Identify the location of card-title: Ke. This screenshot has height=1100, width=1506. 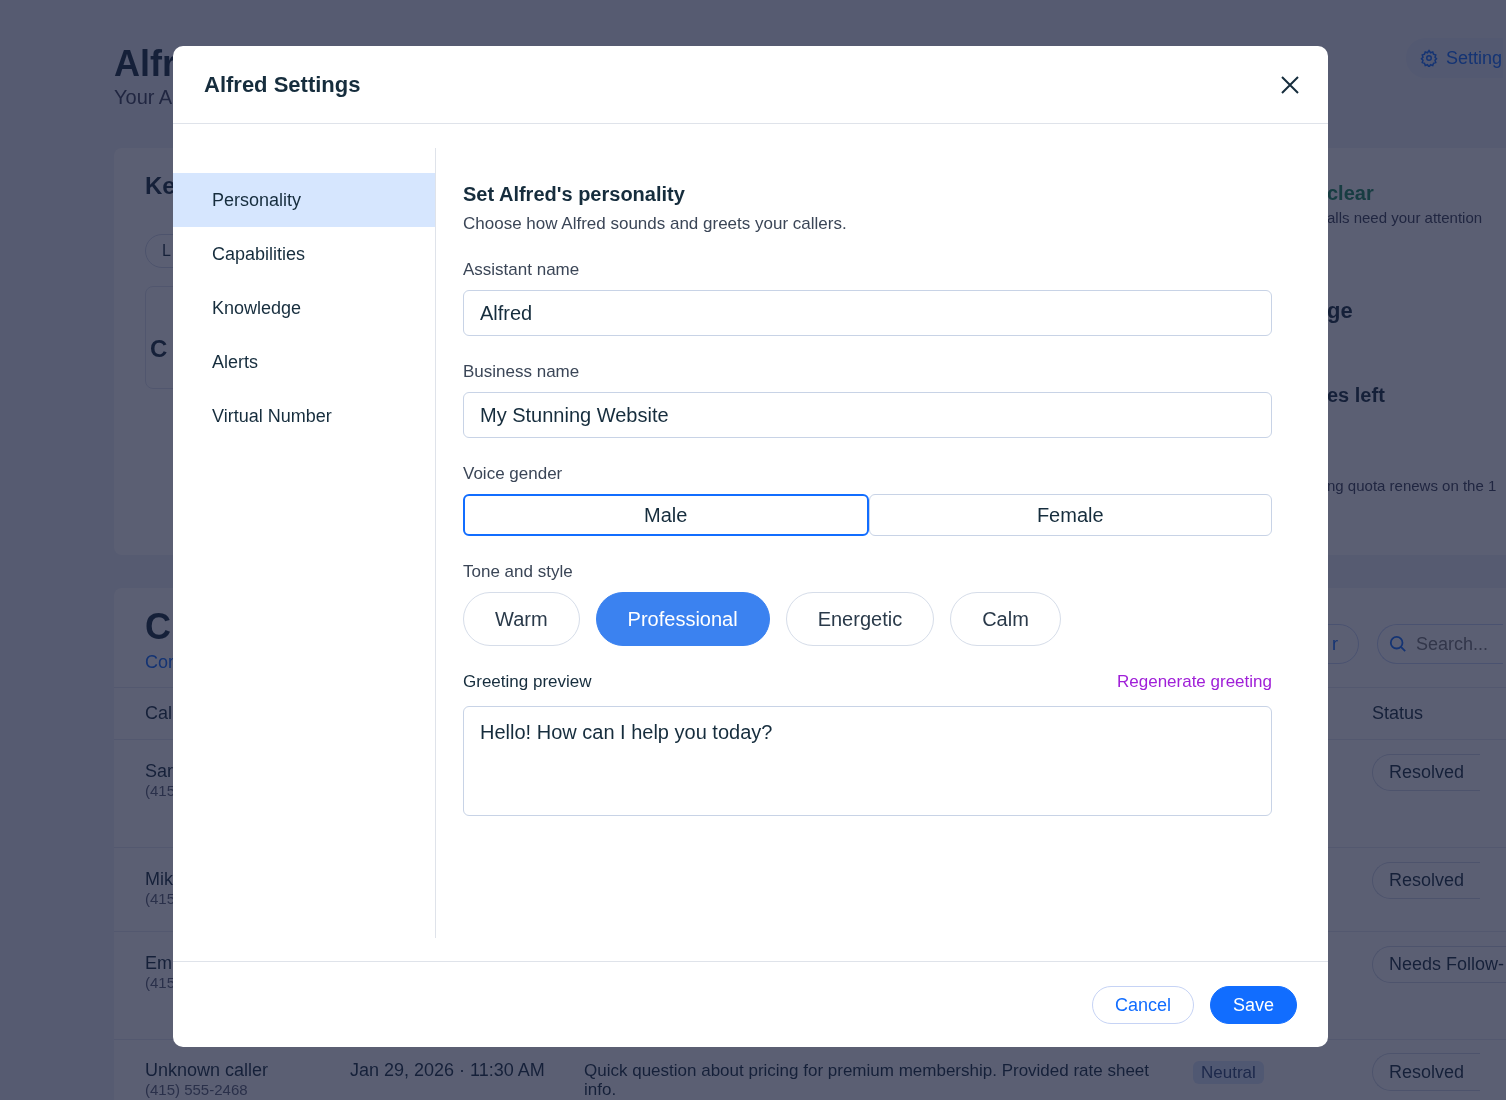
(160, 186).